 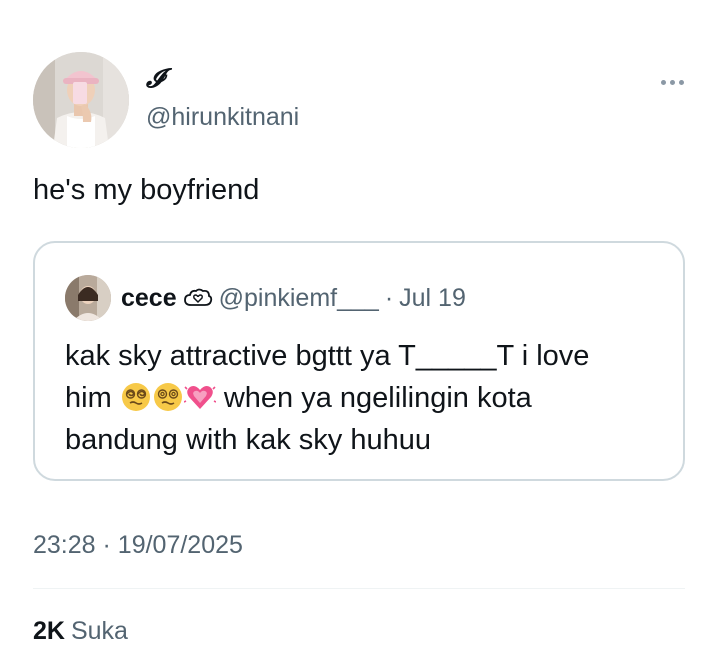 I want to click on quote-avatar-photo, so click(x=88, y=298).